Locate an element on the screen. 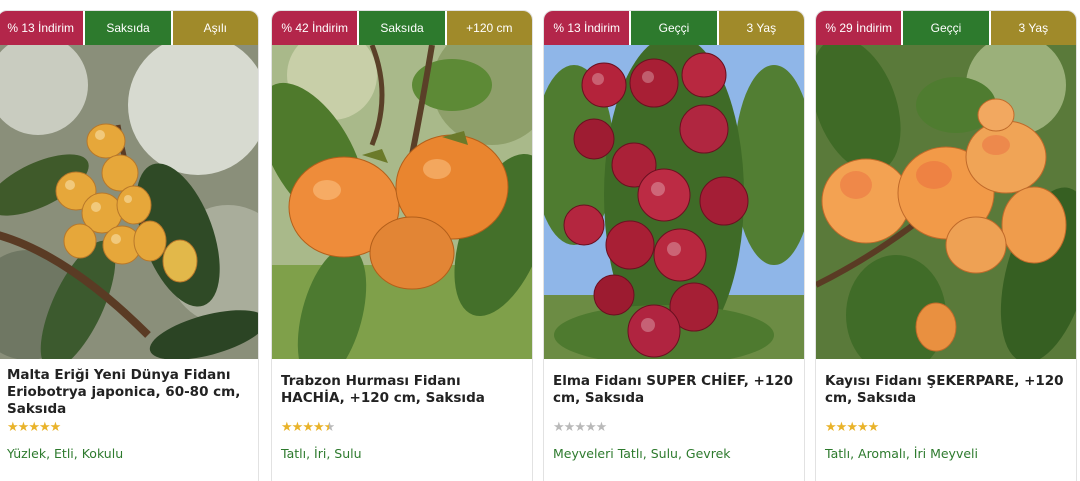 The image size is (1080, 481). badge-row: % 13 İndirim Saksıda Aşılı is located at coordinates (129, 28).